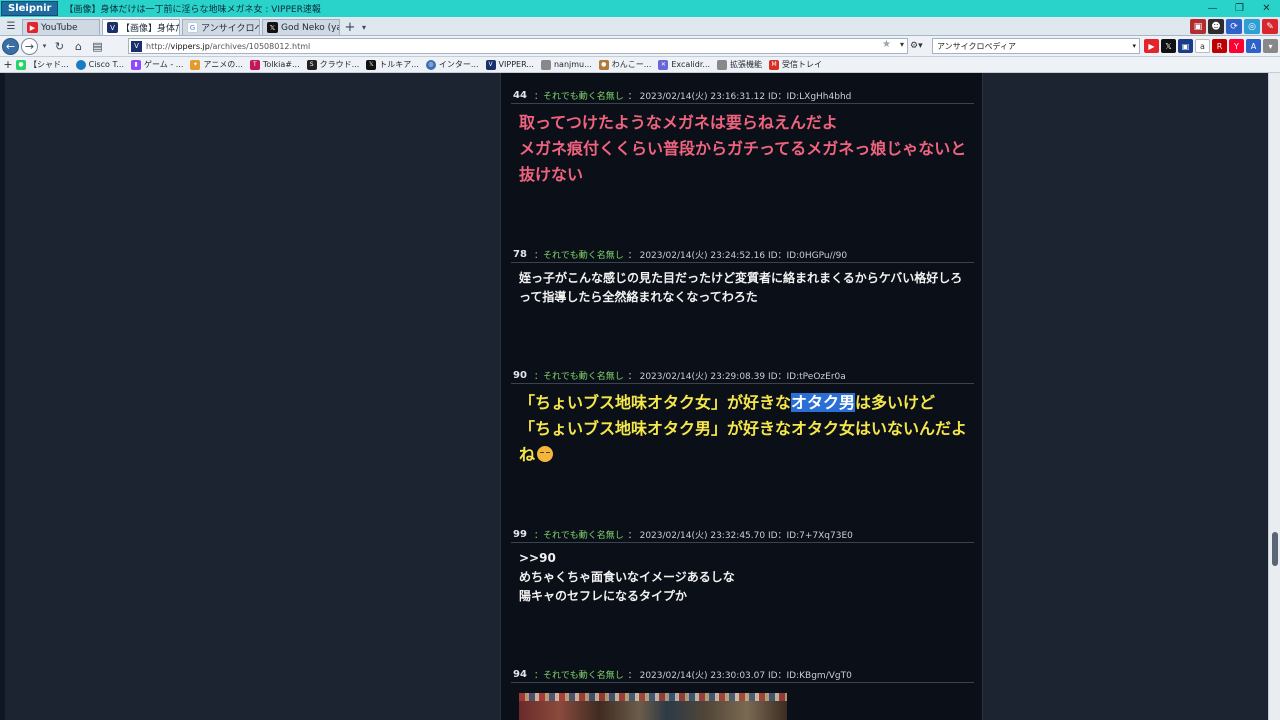 The width and height of the screenshot is (1280, 720). What do you see at coordinates (1134, 46) in the screenshot?
I see `search-dropdown-icon: ▾` at bounding box center [1134, 46].